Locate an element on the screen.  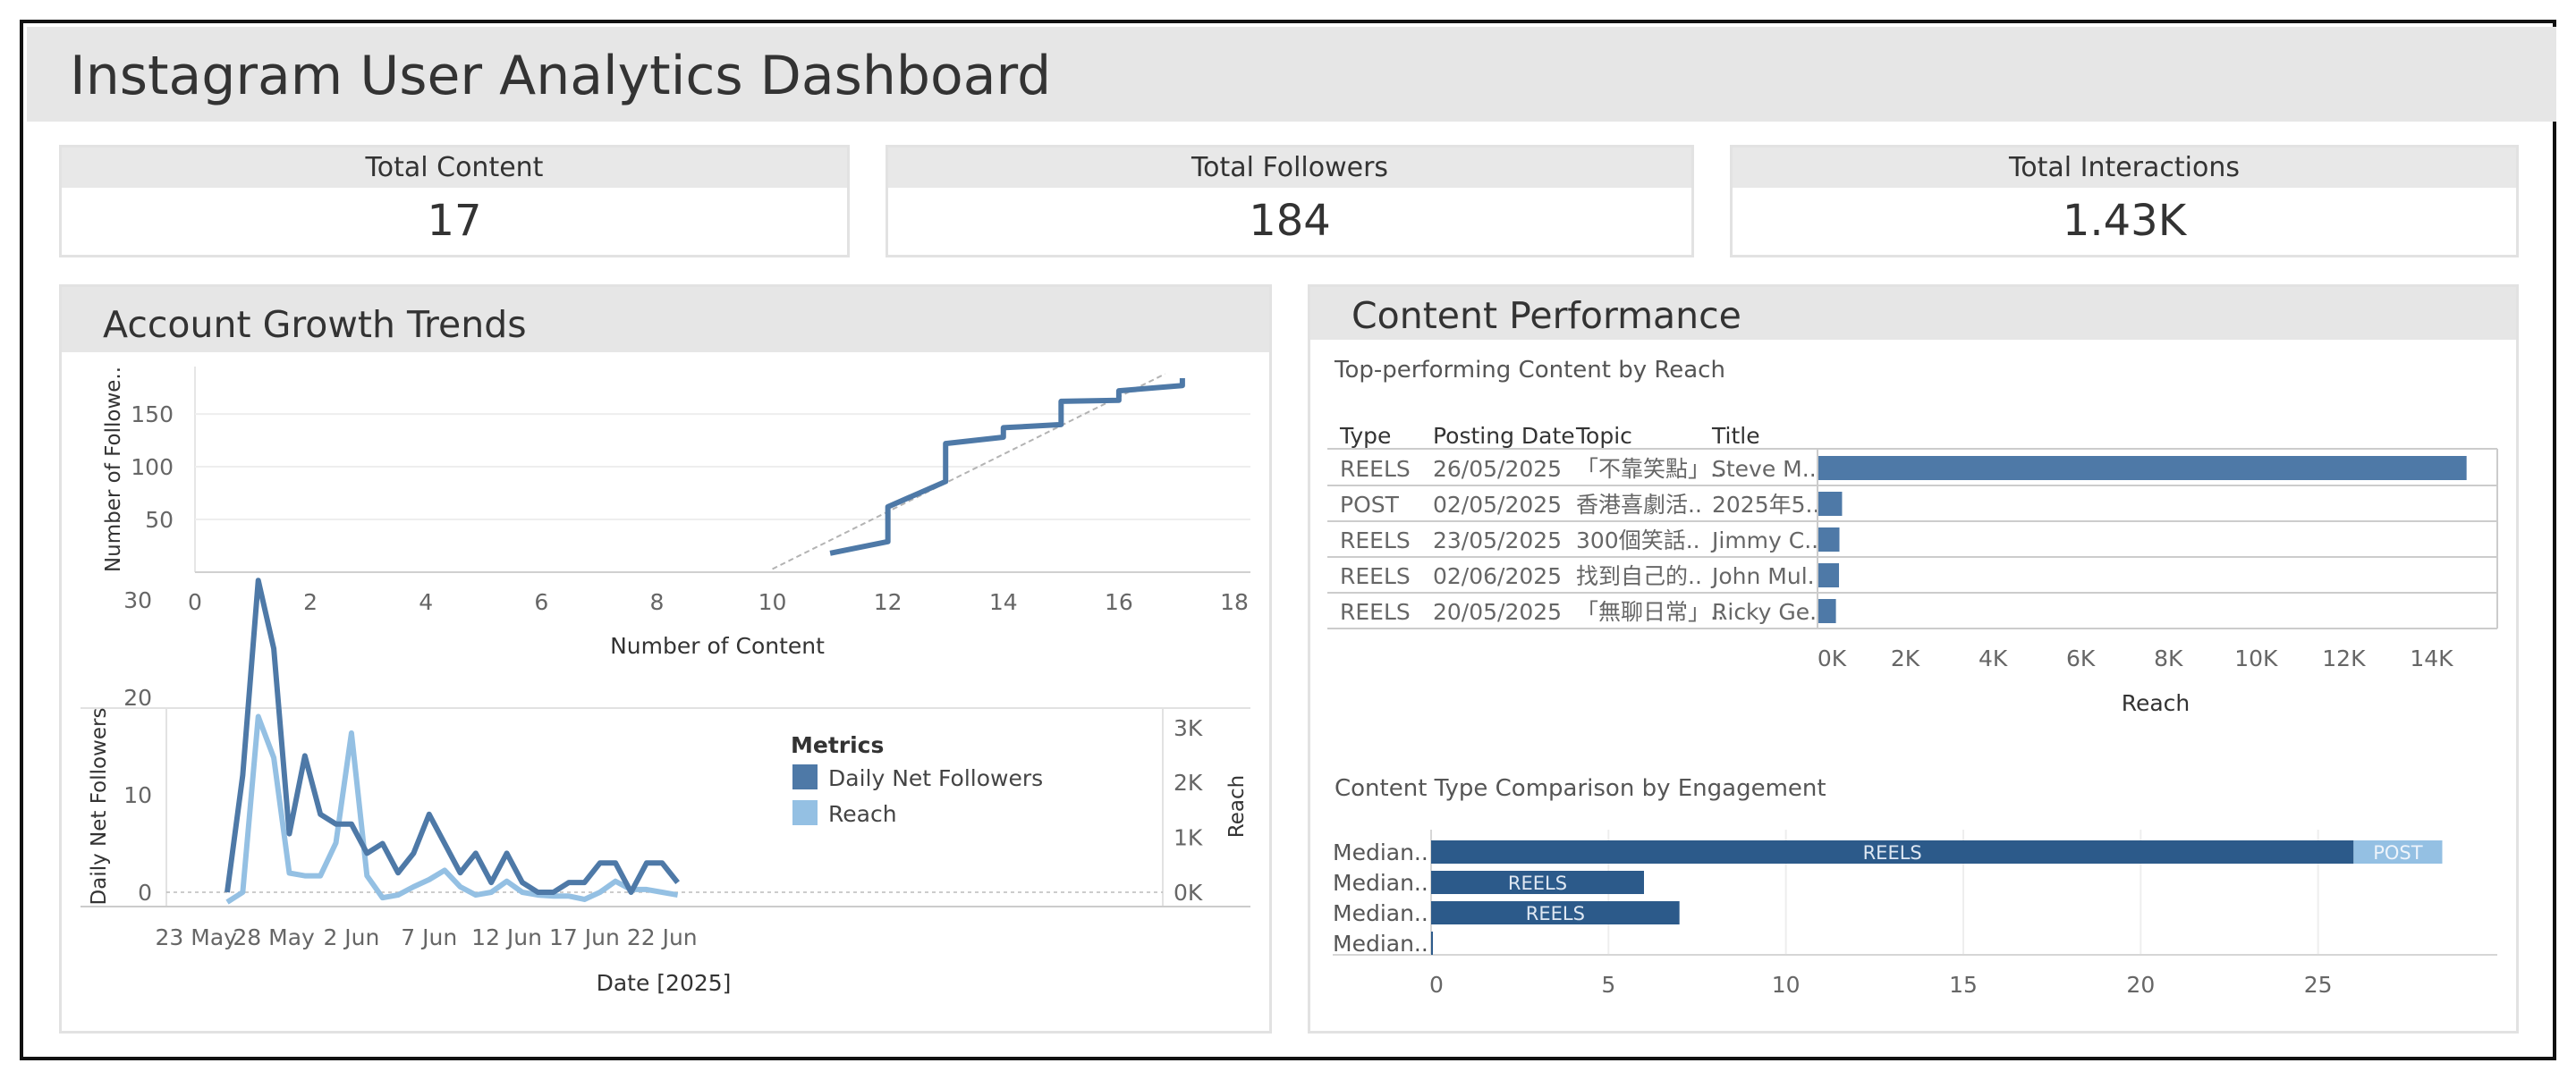
x-tick-label: 5 is located at coordinates (1608, 985).